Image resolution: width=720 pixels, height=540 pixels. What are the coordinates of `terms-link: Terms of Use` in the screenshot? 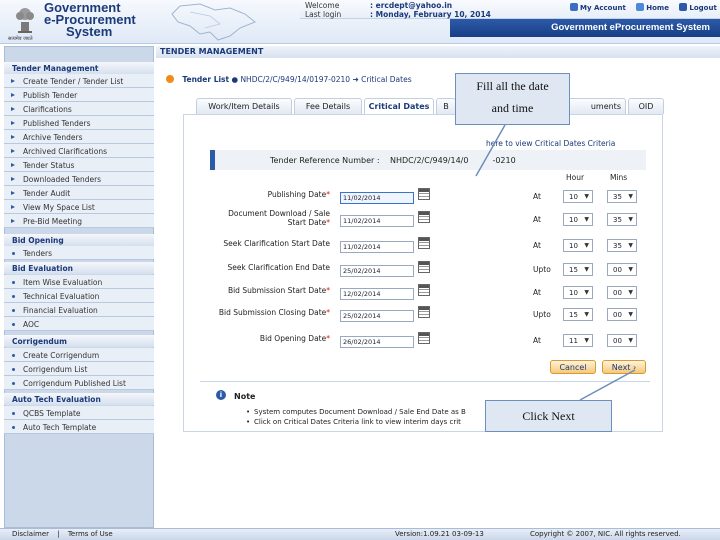 It's located at (90, 534).